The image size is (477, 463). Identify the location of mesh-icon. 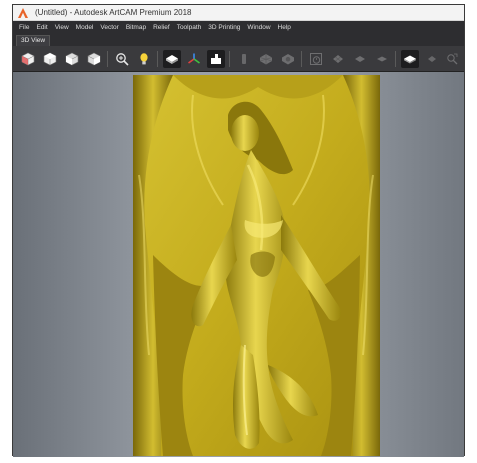
(266, 59).